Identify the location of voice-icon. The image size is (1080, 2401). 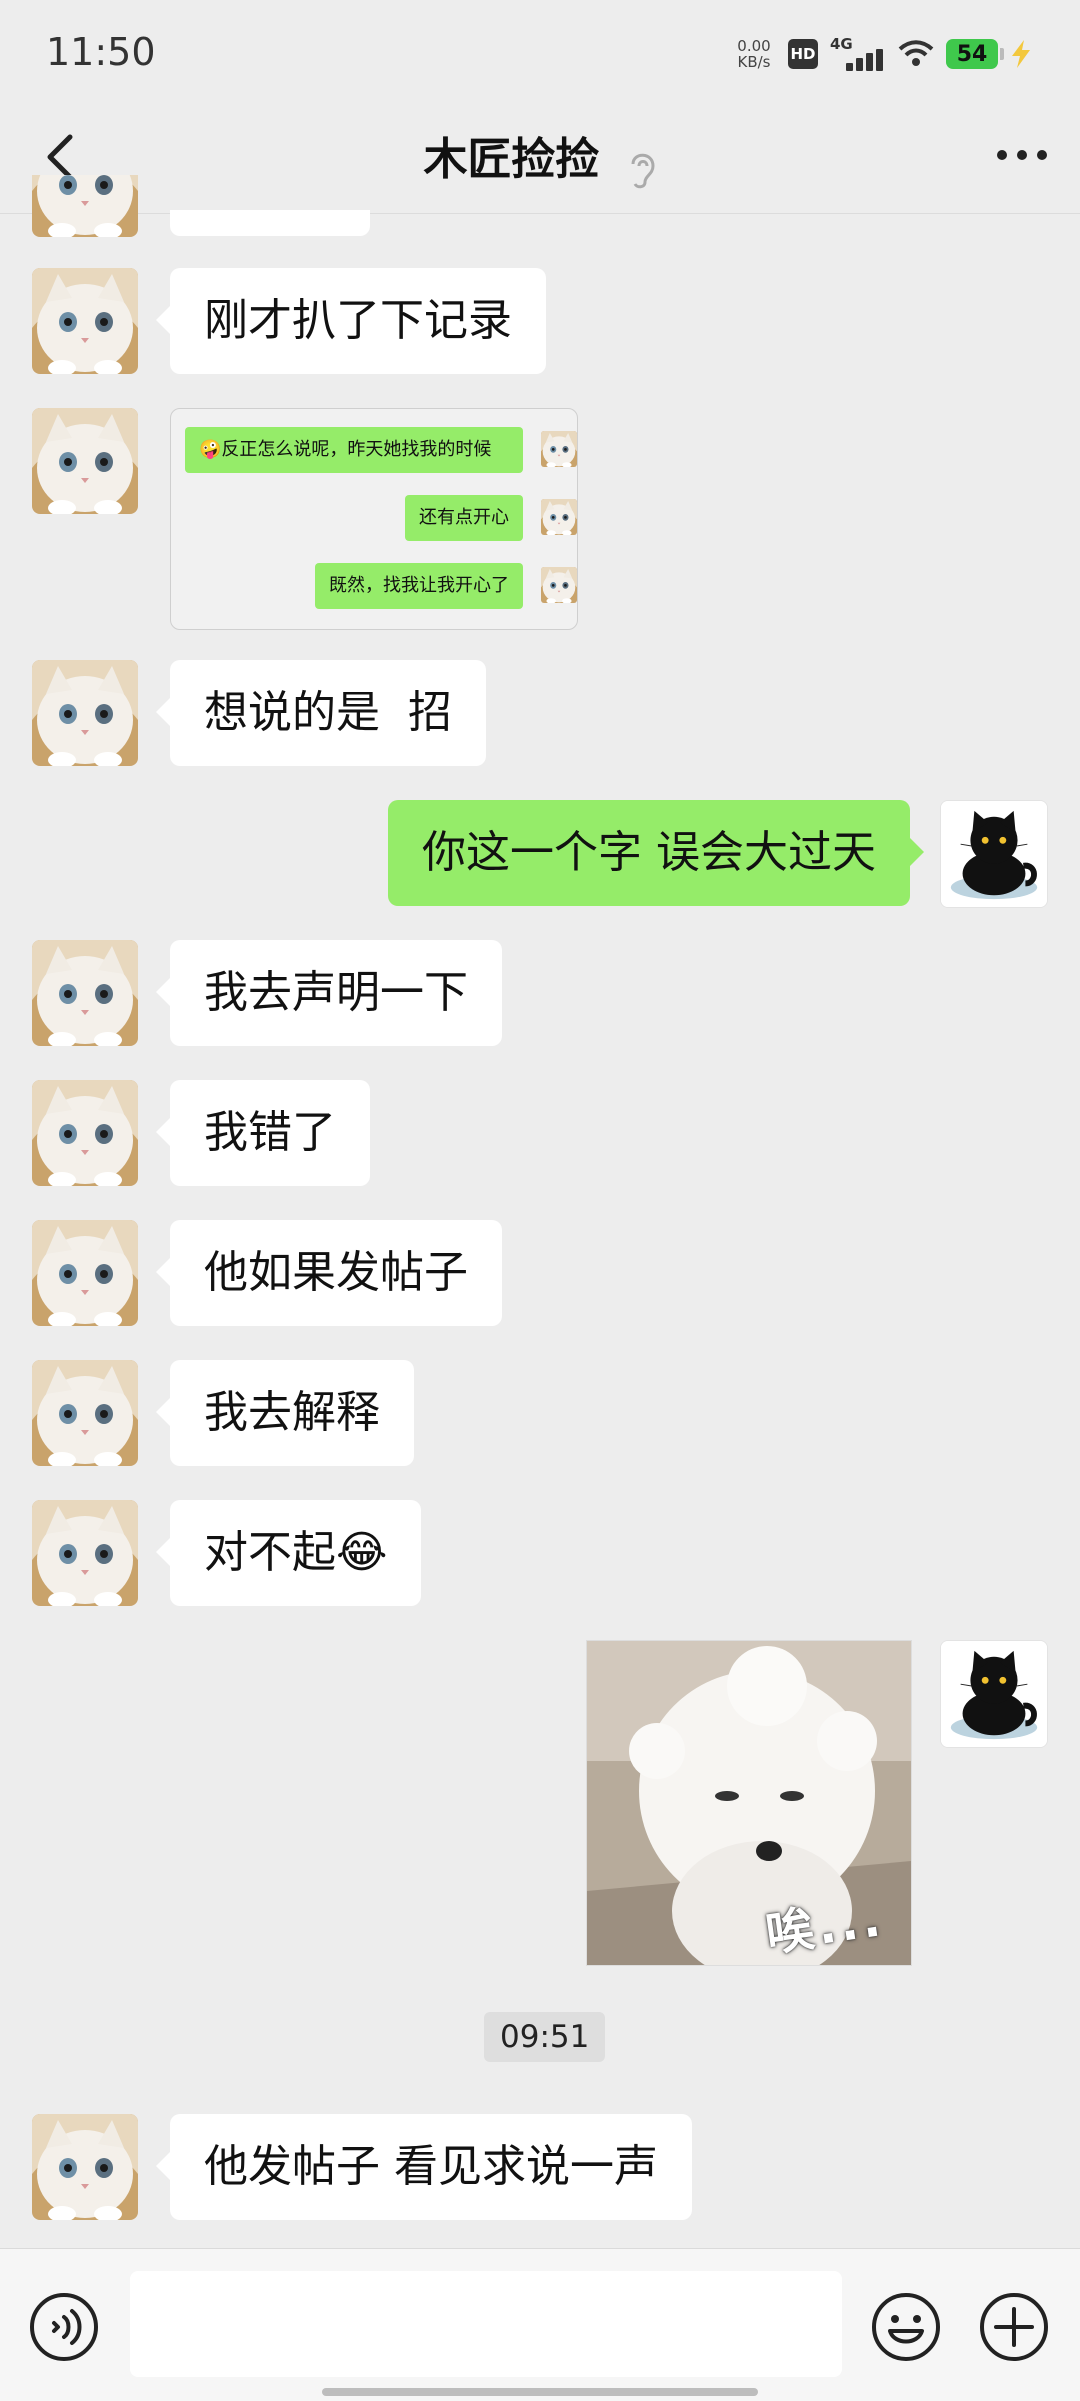
(64, 2327).